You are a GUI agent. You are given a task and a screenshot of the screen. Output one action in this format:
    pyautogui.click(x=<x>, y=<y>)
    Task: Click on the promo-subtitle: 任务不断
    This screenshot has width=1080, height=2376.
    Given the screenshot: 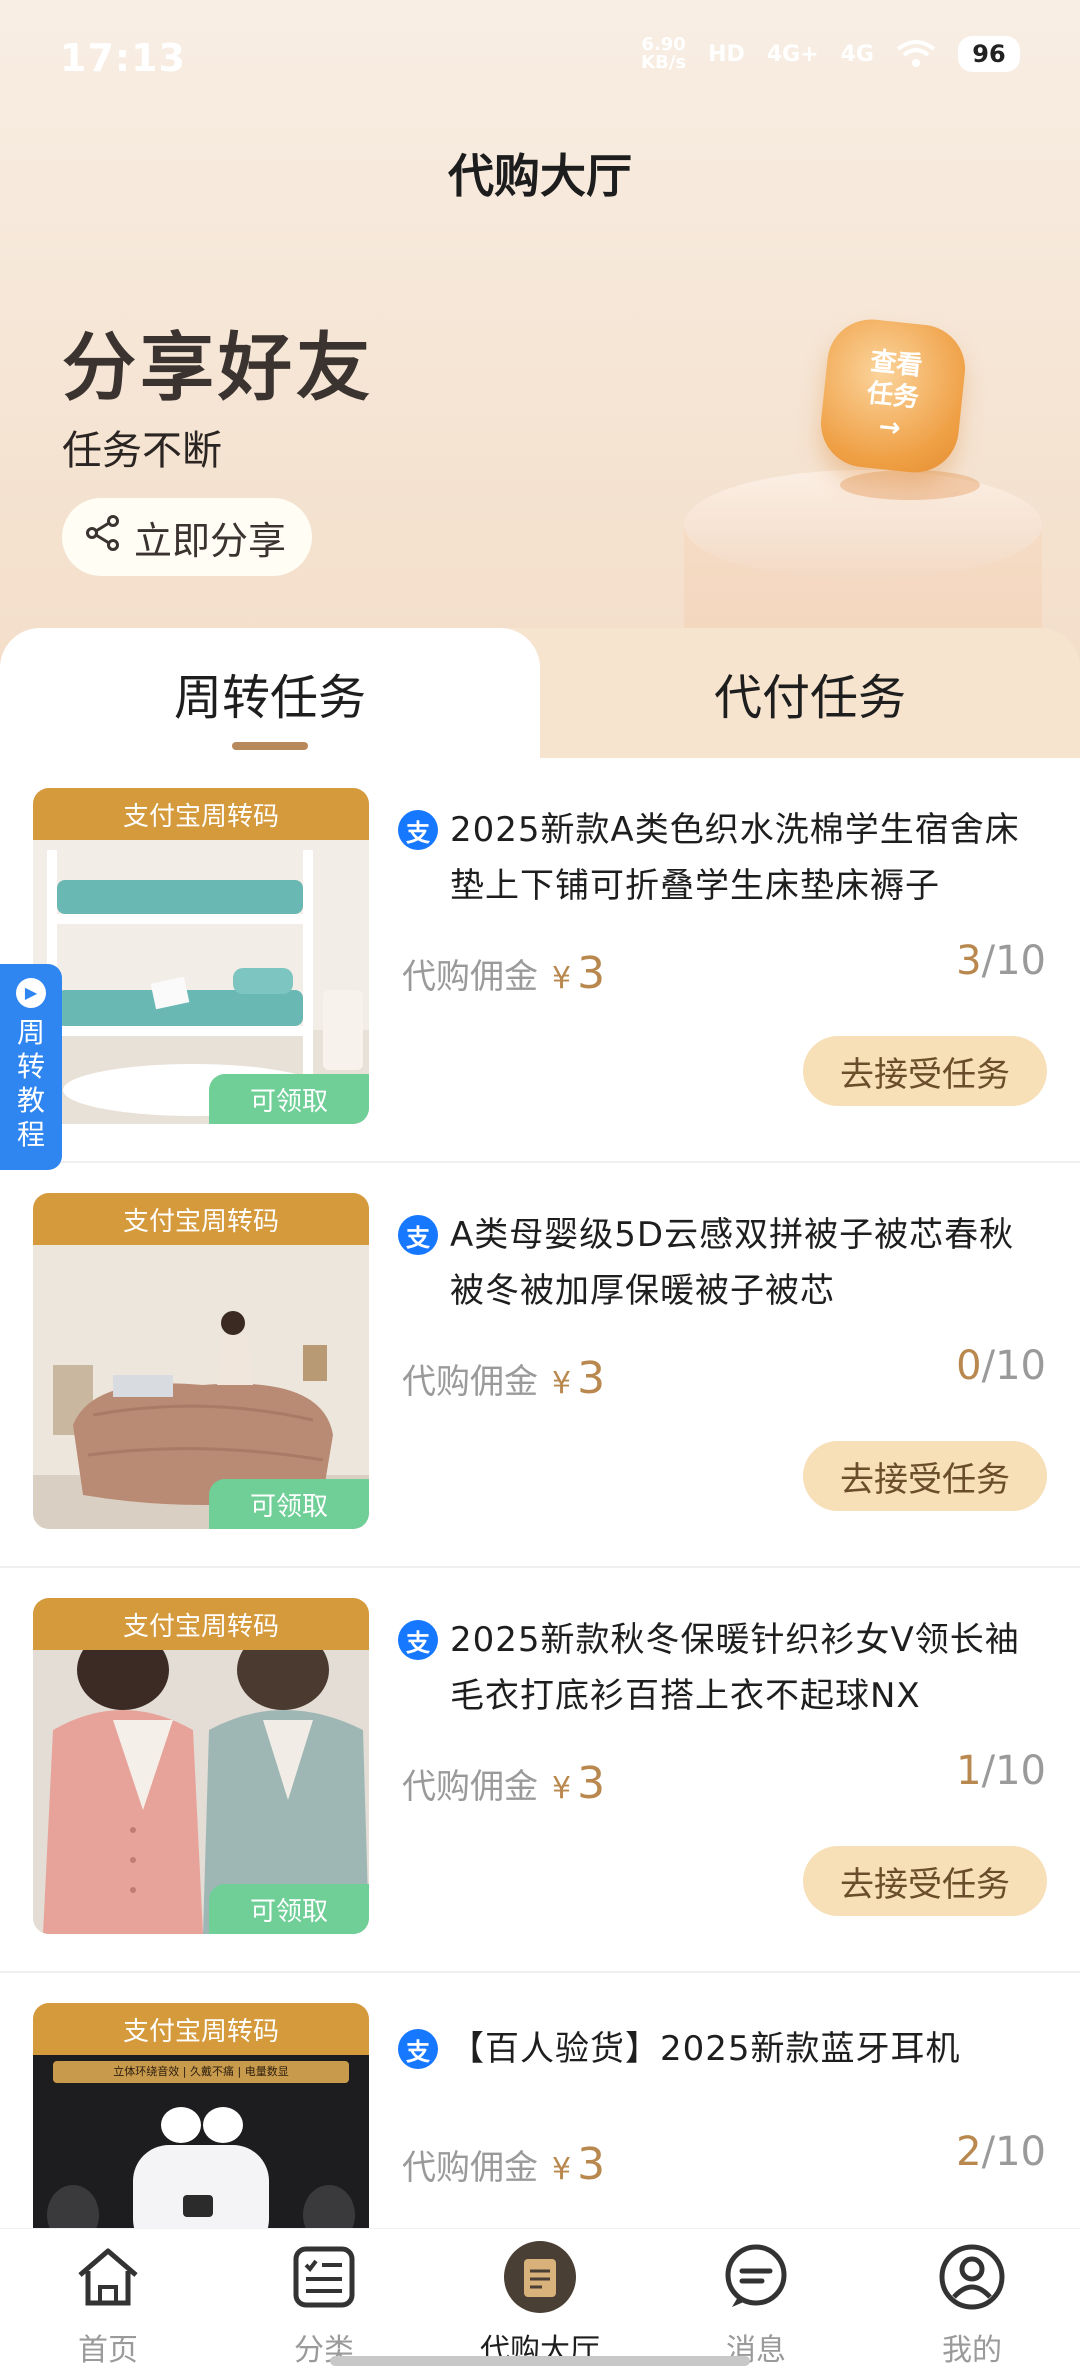 What is the action you would take?
    pyautogui.click(x=142, y=451)
    